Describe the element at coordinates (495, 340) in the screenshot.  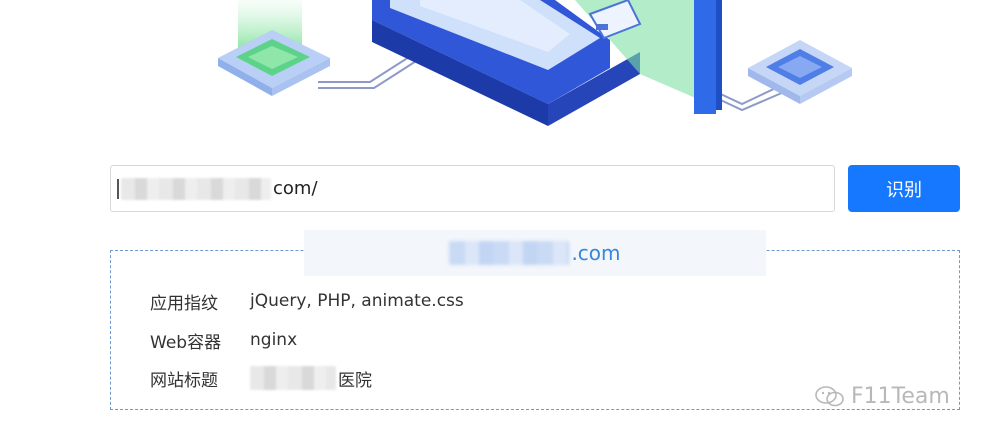
I see `info-row-web-container: Web容器 nginx` at that location.